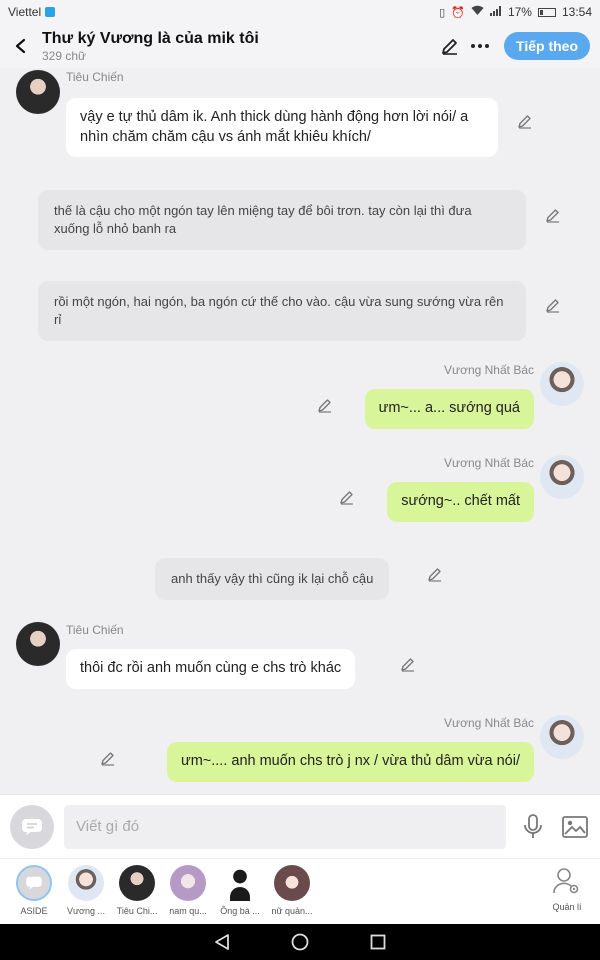 This screenshot has width=600, height=960. I want to click on more-dots-icon, so click(480, 46).